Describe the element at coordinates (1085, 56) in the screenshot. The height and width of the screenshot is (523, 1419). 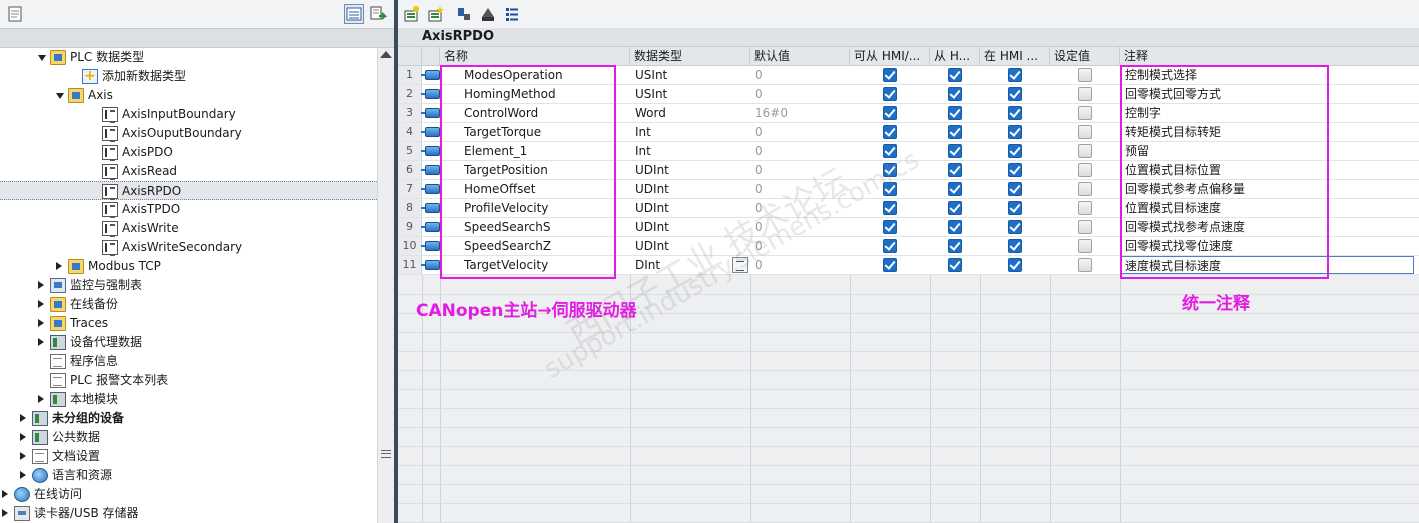
I see `header-setpoint: 设定值` at that location.